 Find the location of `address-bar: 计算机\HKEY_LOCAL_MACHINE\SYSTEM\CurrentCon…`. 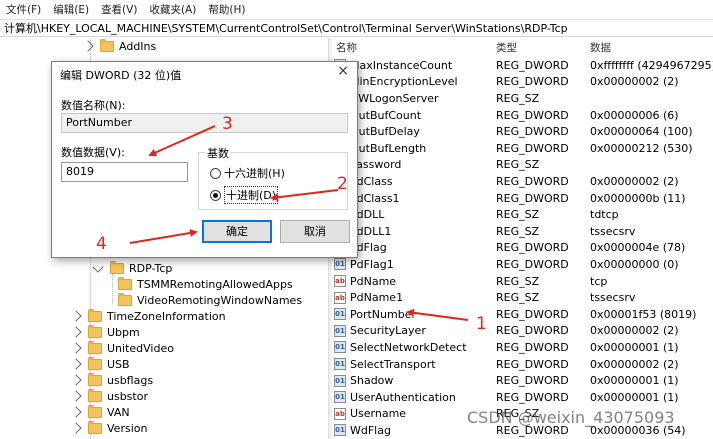

address-bar: 计算机\HKEY_LOCAL_MACHINE\SYSTEM\CurrentCon… is located at coordinates (356, 28).